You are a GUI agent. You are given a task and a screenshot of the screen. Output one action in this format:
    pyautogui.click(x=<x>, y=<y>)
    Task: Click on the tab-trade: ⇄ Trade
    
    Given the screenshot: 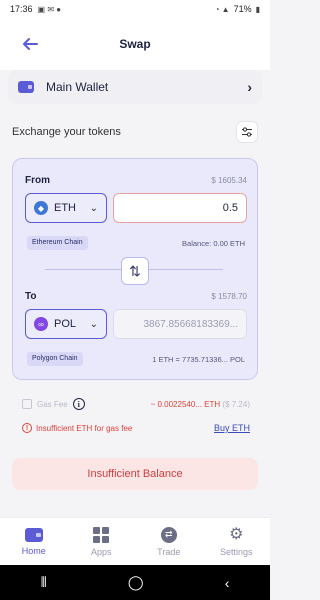 What is the action you would take?
    pyautogui.click(x=169, y=541)
    